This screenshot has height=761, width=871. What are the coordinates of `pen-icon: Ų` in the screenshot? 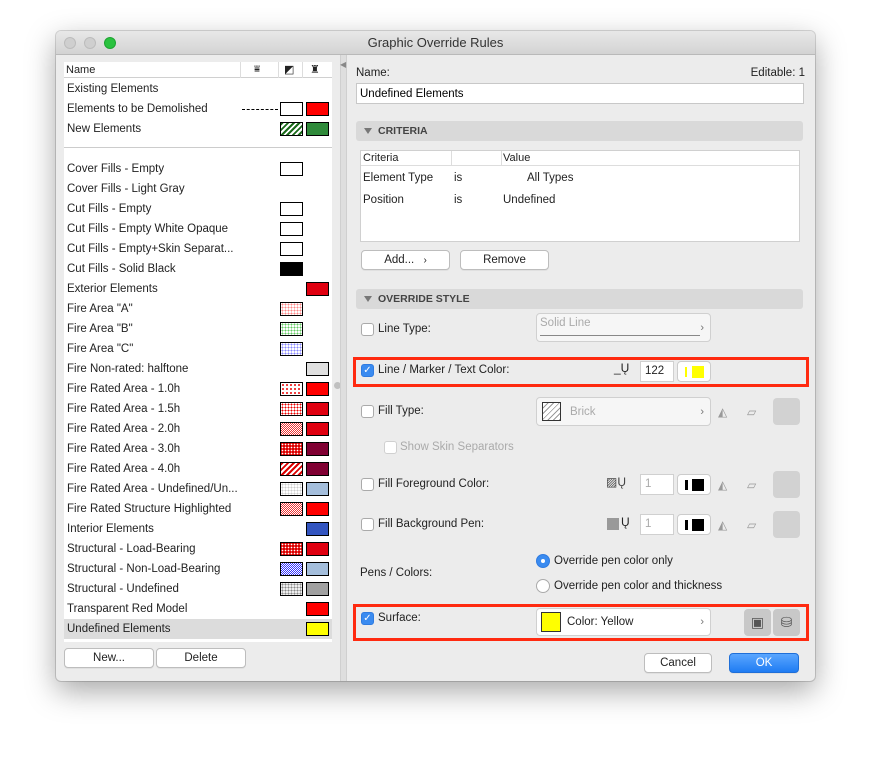 It's located at (625, 522).